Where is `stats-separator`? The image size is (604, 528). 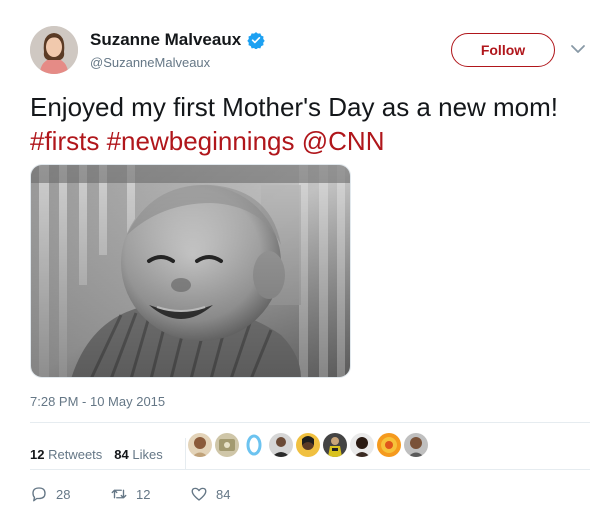 stats-separator is located at coordinates (185, 454).